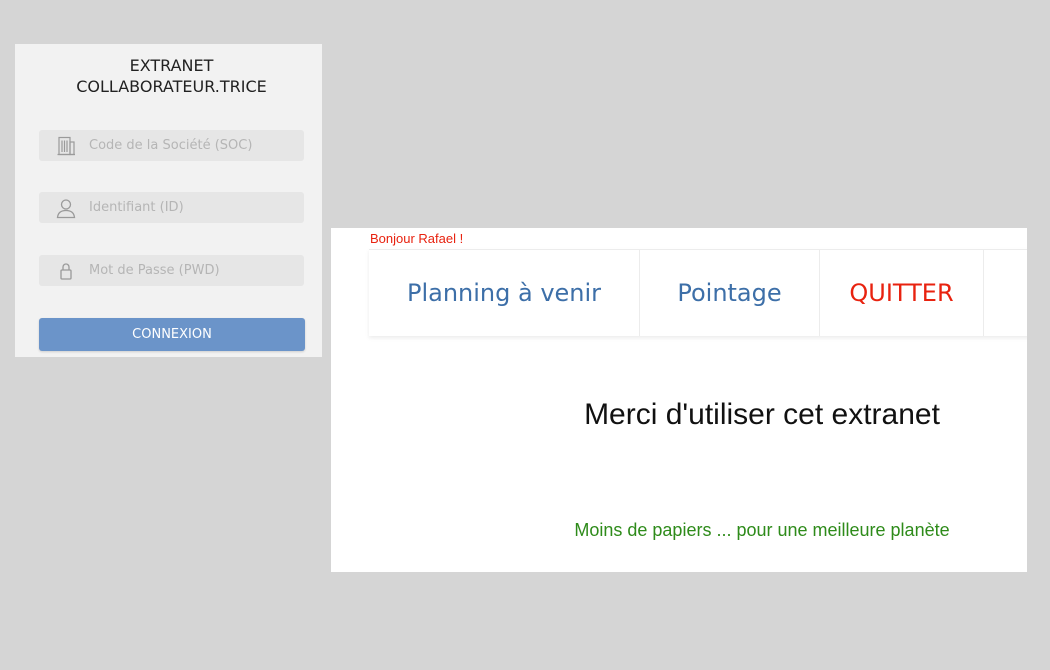  What do you see at coordinates (172, 334) in the screenshot?
I see `connexion-button: CONNEXION` at bounding box center [172, 334].